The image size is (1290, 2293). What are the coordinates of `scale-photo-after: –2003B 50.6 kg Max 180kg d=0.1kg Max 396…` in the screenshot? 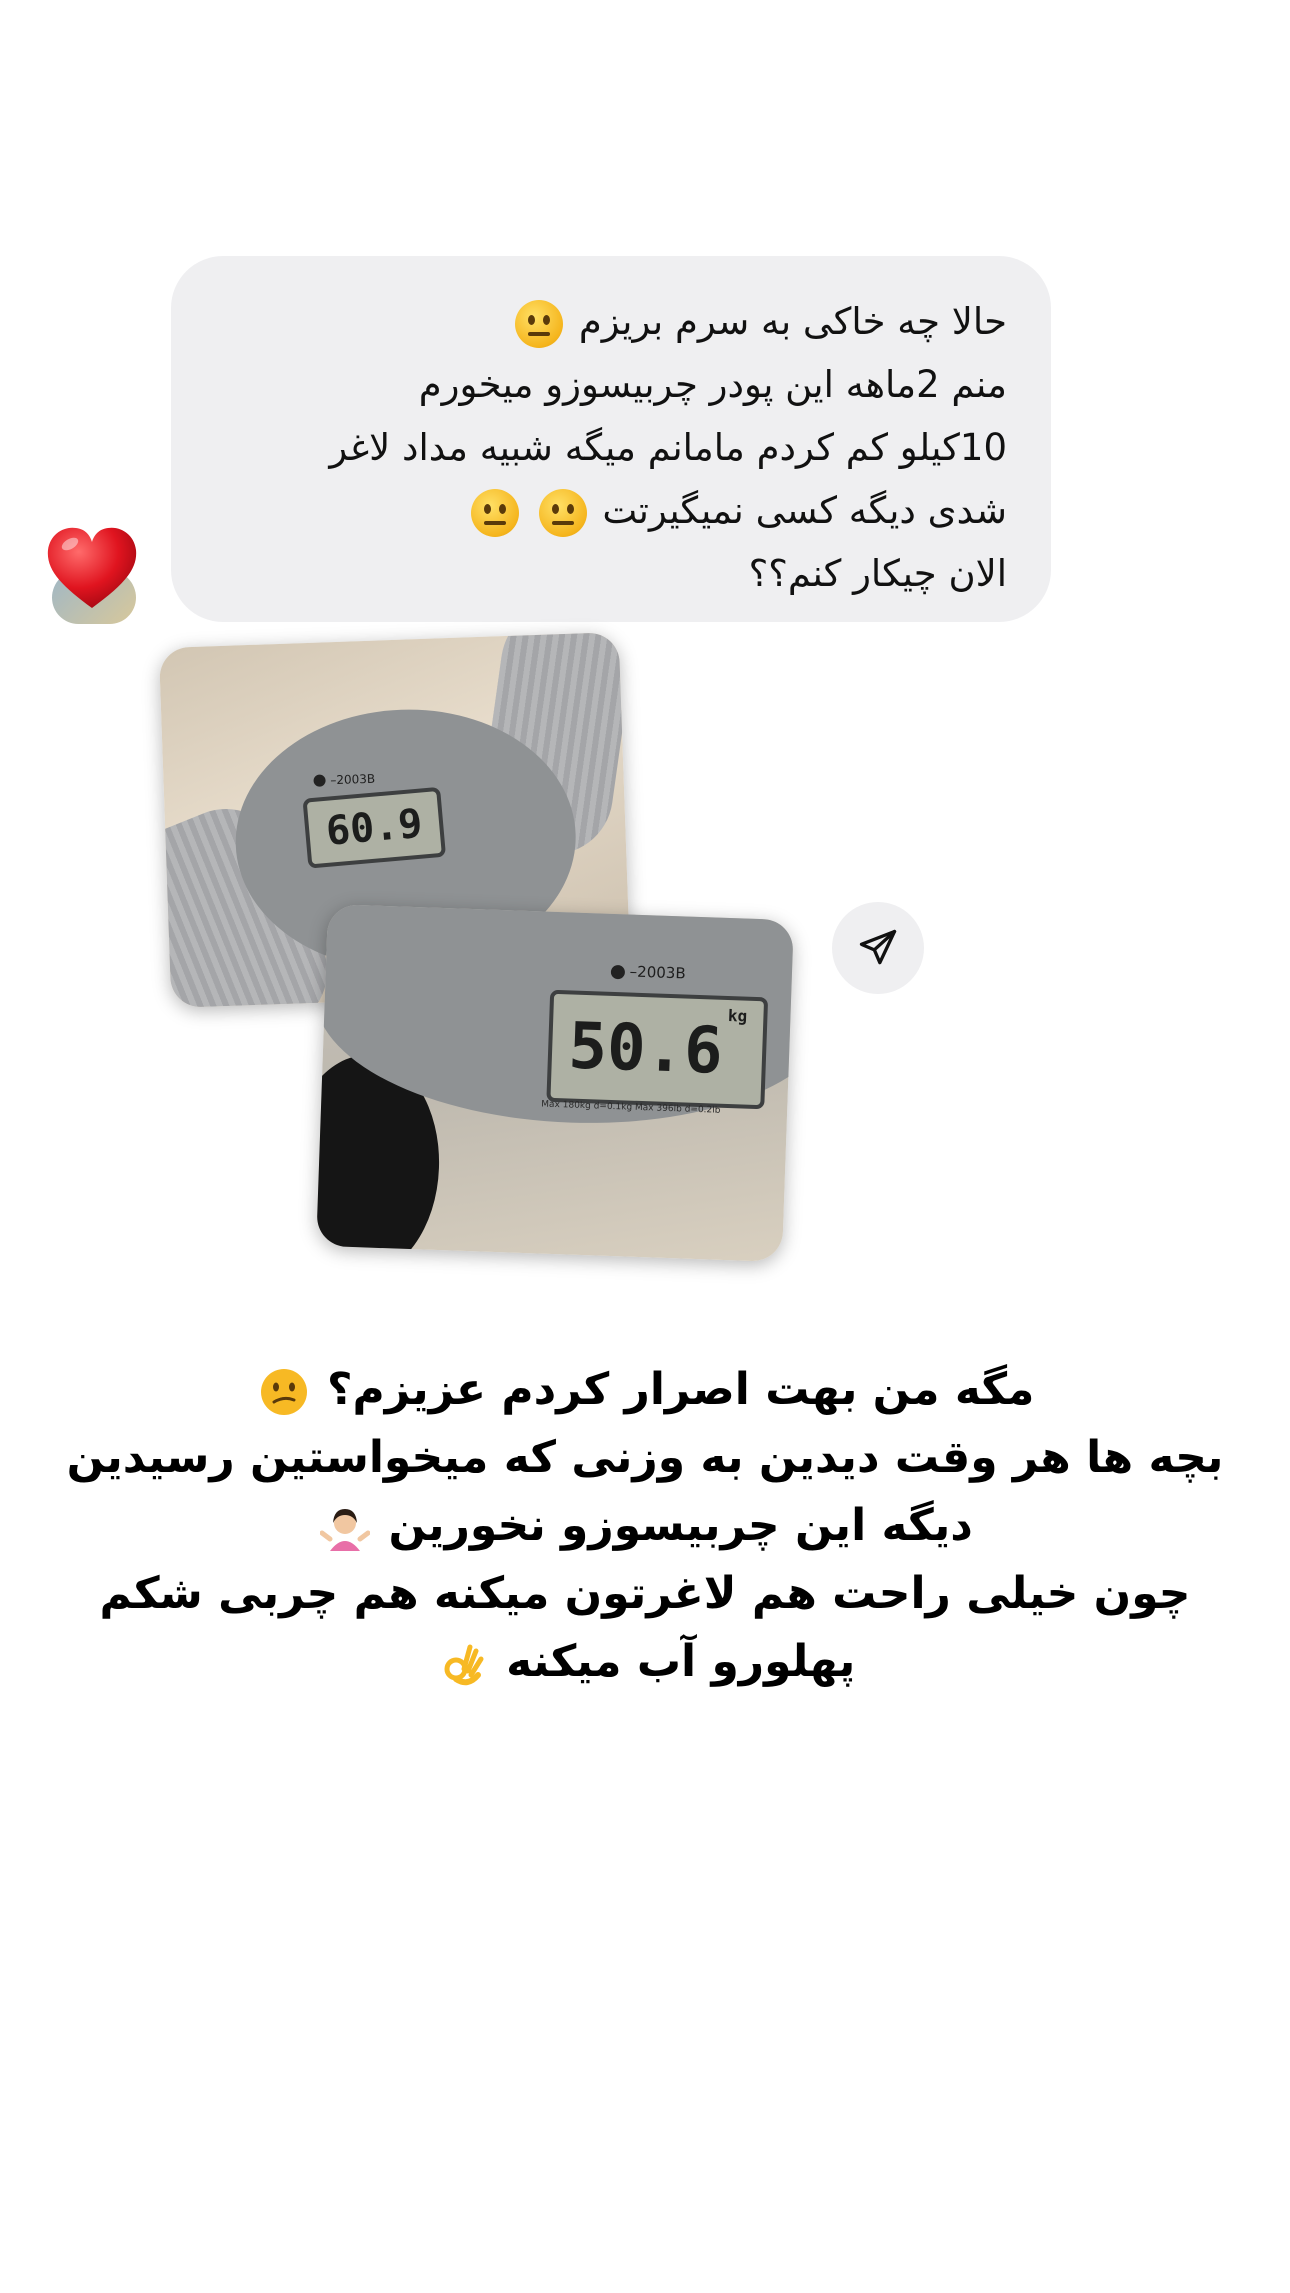 It's located at (555, 1083).